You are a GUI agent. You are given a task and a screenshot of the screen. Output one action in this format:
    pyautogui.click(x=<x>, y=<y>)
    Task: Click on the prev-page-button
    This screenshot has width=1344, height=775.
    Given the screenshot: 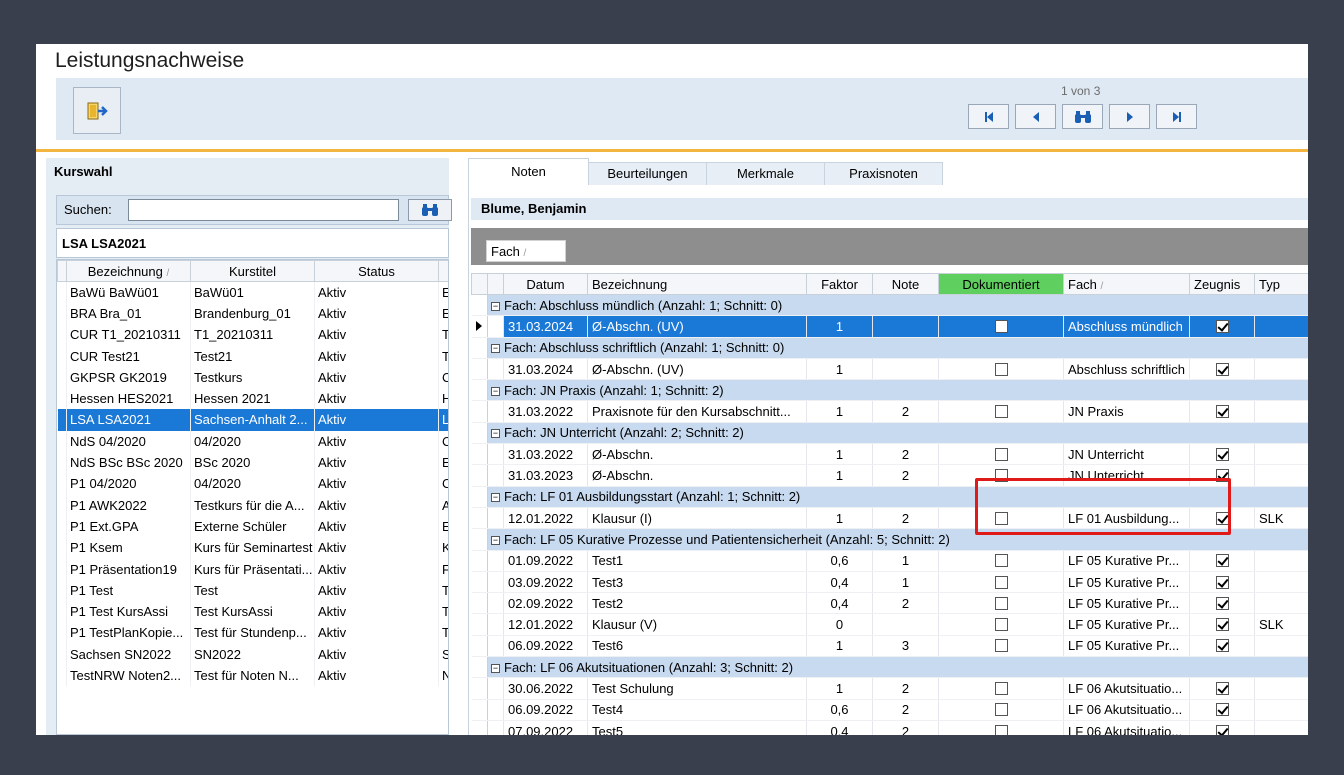 What is the action you would take?
    pyautogui.click(x=1035, y=116)
    